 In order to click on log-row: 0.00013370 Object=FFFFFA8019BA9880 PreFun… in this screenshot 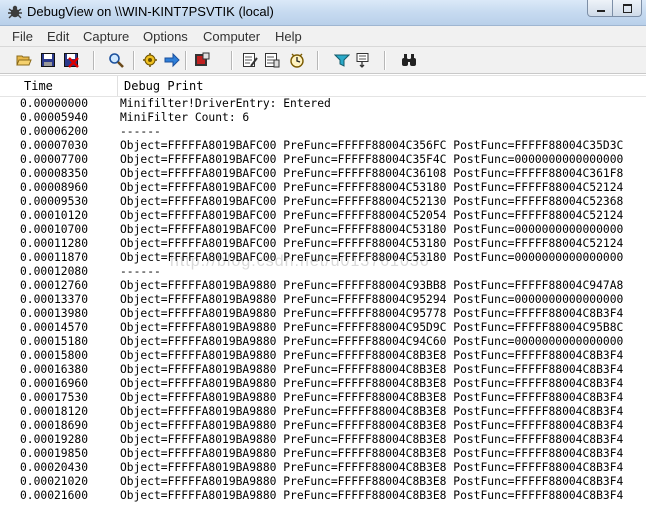, I will do `click(323, 300)`.